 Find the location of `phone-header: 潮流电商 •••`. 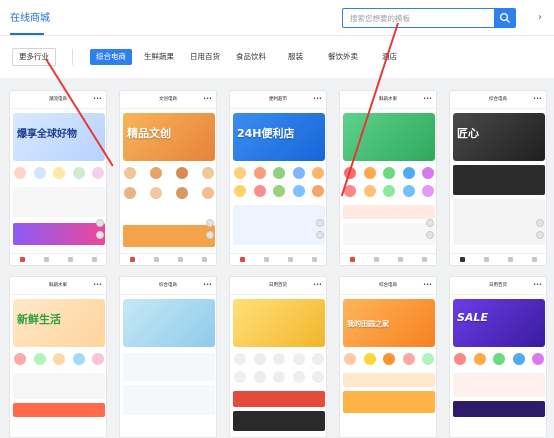

phone-header: 潮流电商 ••• is located at coordinates (58, 100).